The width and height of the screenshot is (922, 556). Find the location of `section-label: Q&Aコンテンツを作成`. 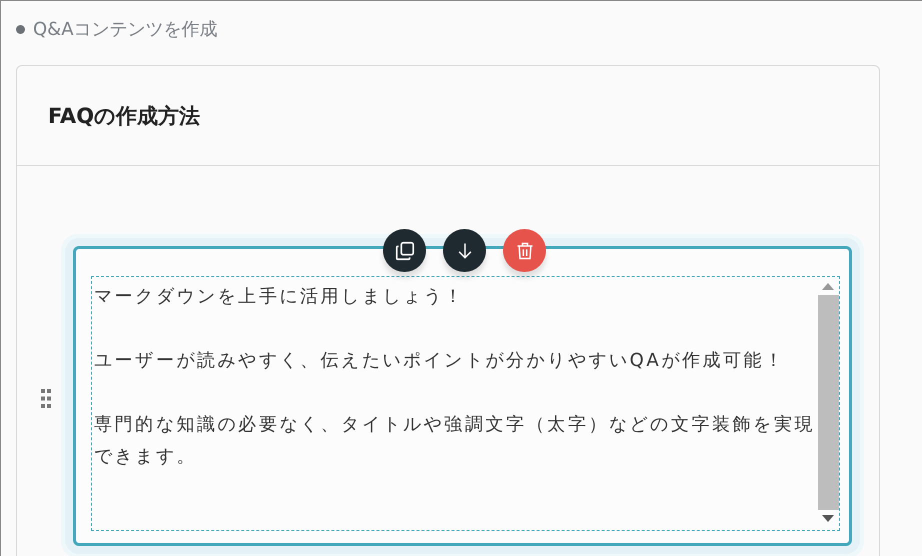

section-label: Q&Aコンテンツを作成 is located at coordinates (125, 29).